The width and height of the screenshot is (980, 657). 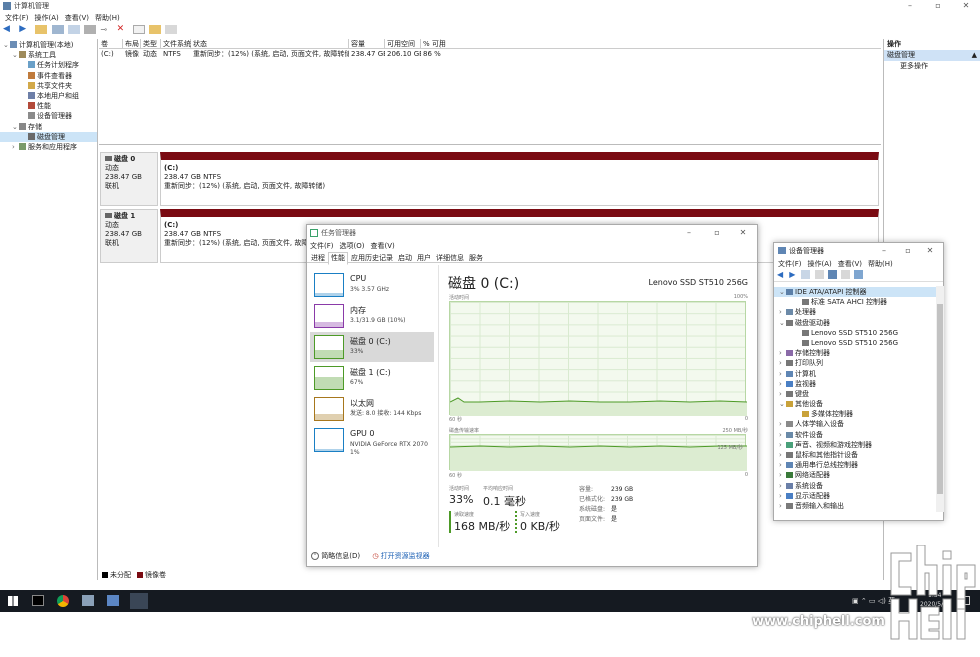 I want to click on menu-item: 操作(A), so click(x=47, y=18).